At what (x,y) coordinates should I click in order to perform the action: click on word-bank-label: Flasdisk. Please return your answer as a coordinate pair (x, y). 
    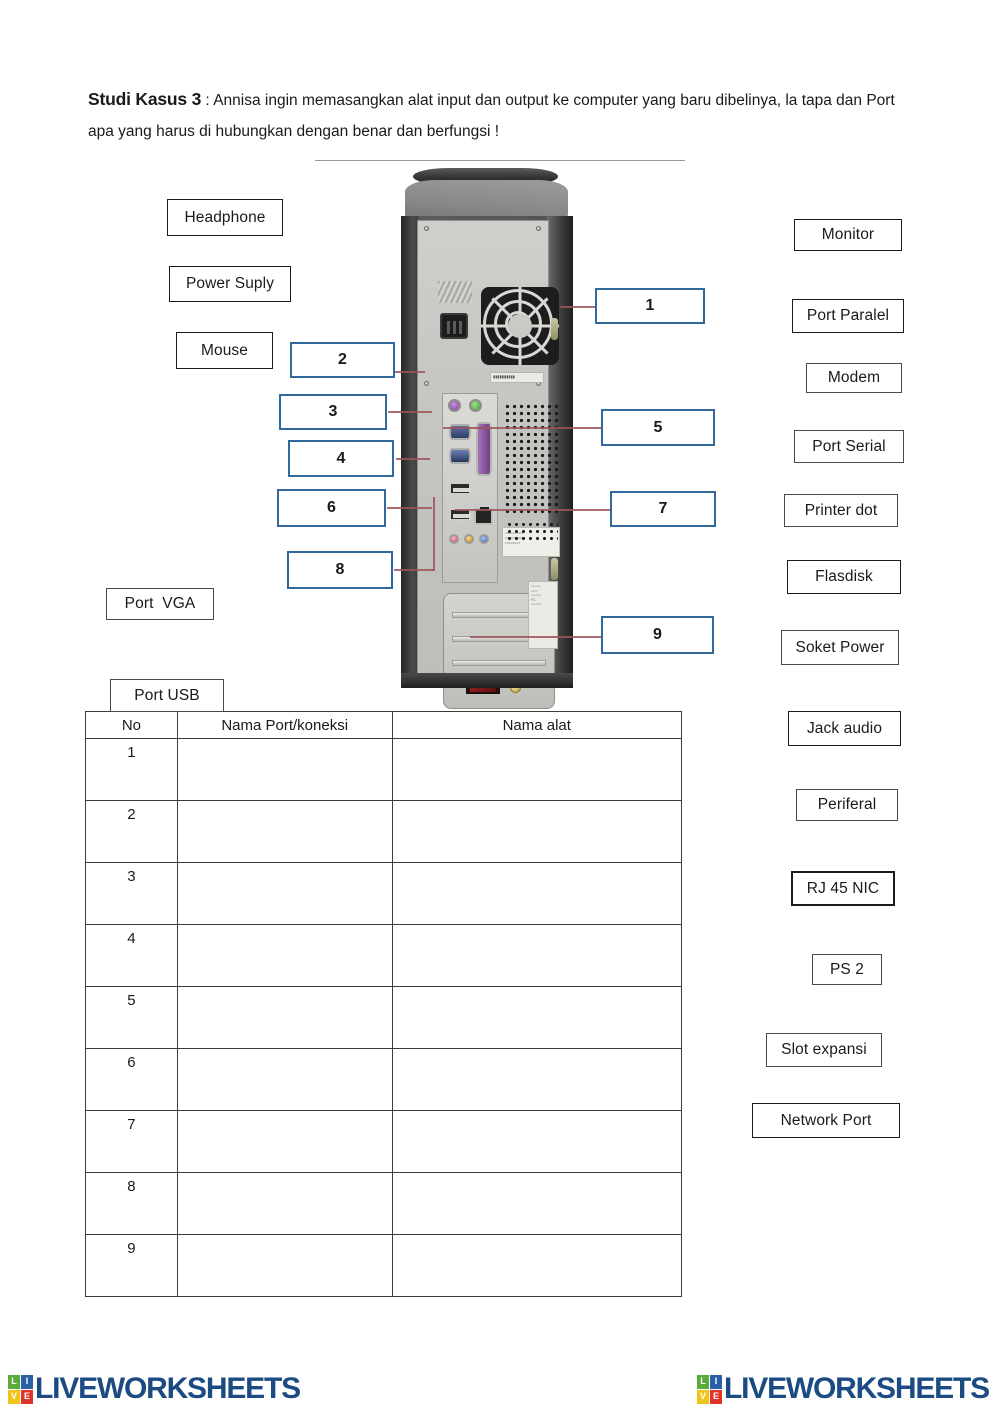
    Looking at the image, I should click on (844, 576).